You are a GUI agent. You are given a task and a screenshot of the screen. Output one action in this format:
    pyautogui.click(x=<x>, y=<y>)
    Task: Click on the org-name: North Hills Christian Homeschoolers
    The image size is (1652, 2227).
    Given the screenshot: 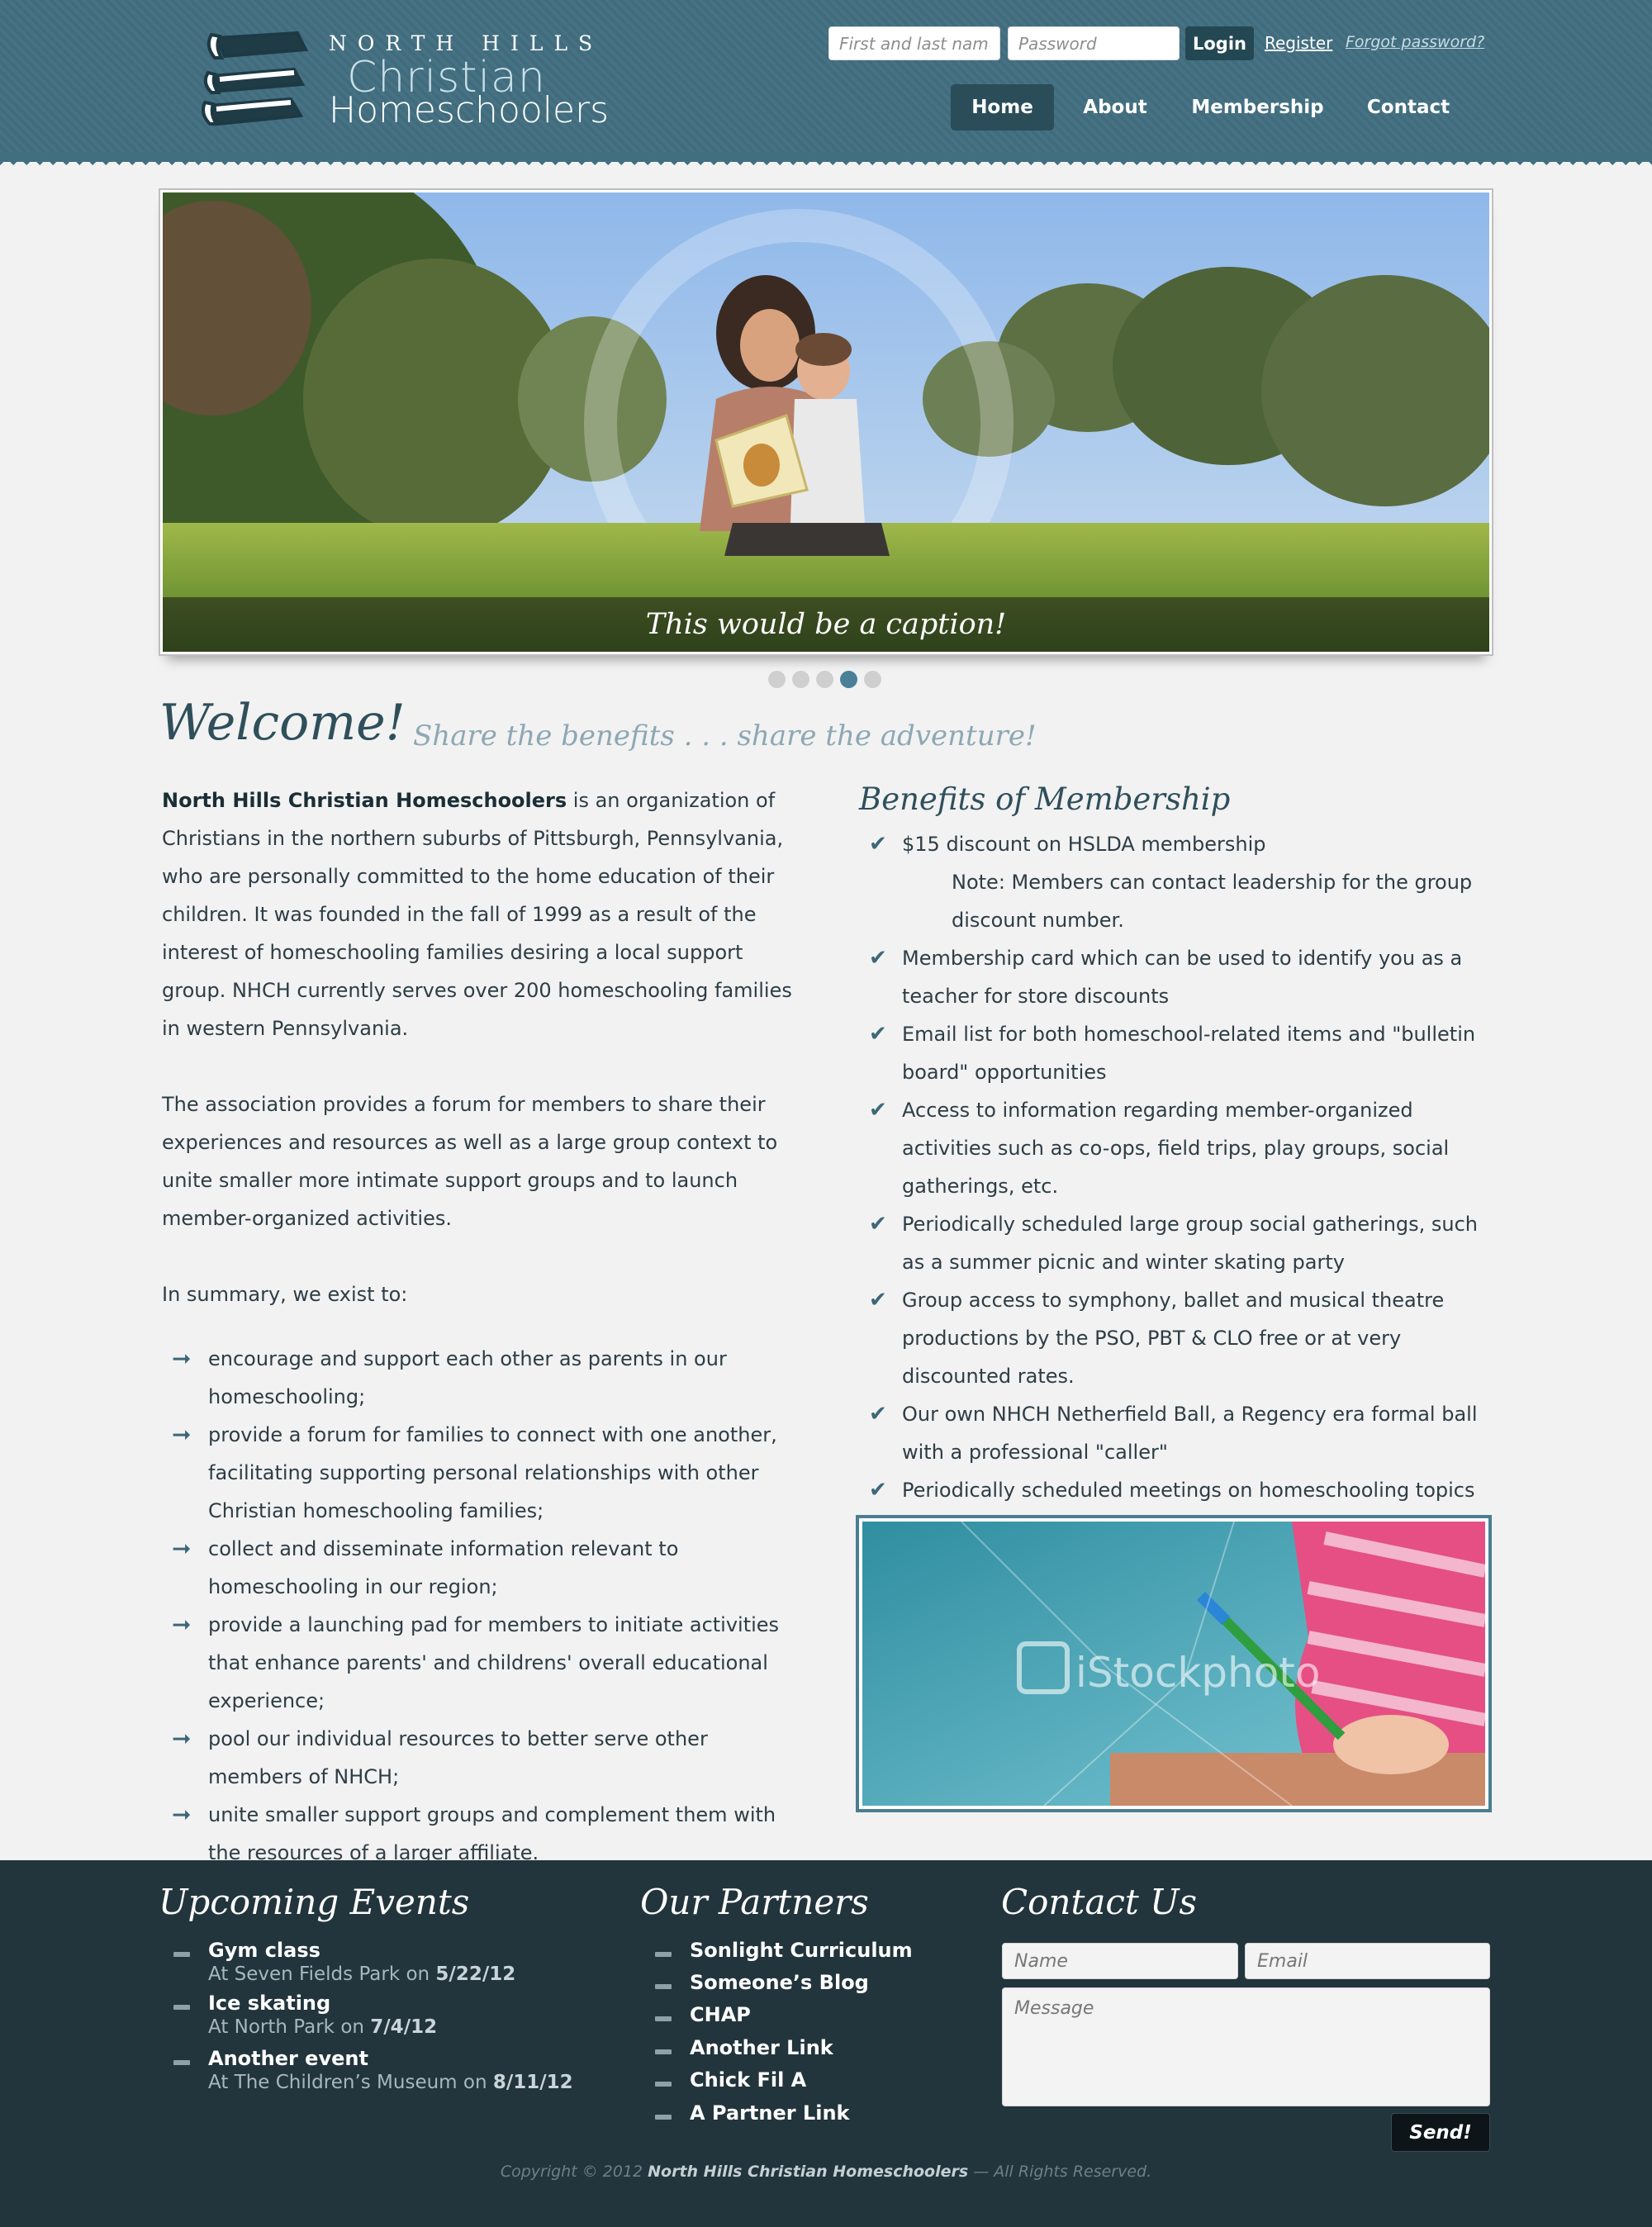 What is the action you would take?
    pyautogui.click(x=364, y=800)
    